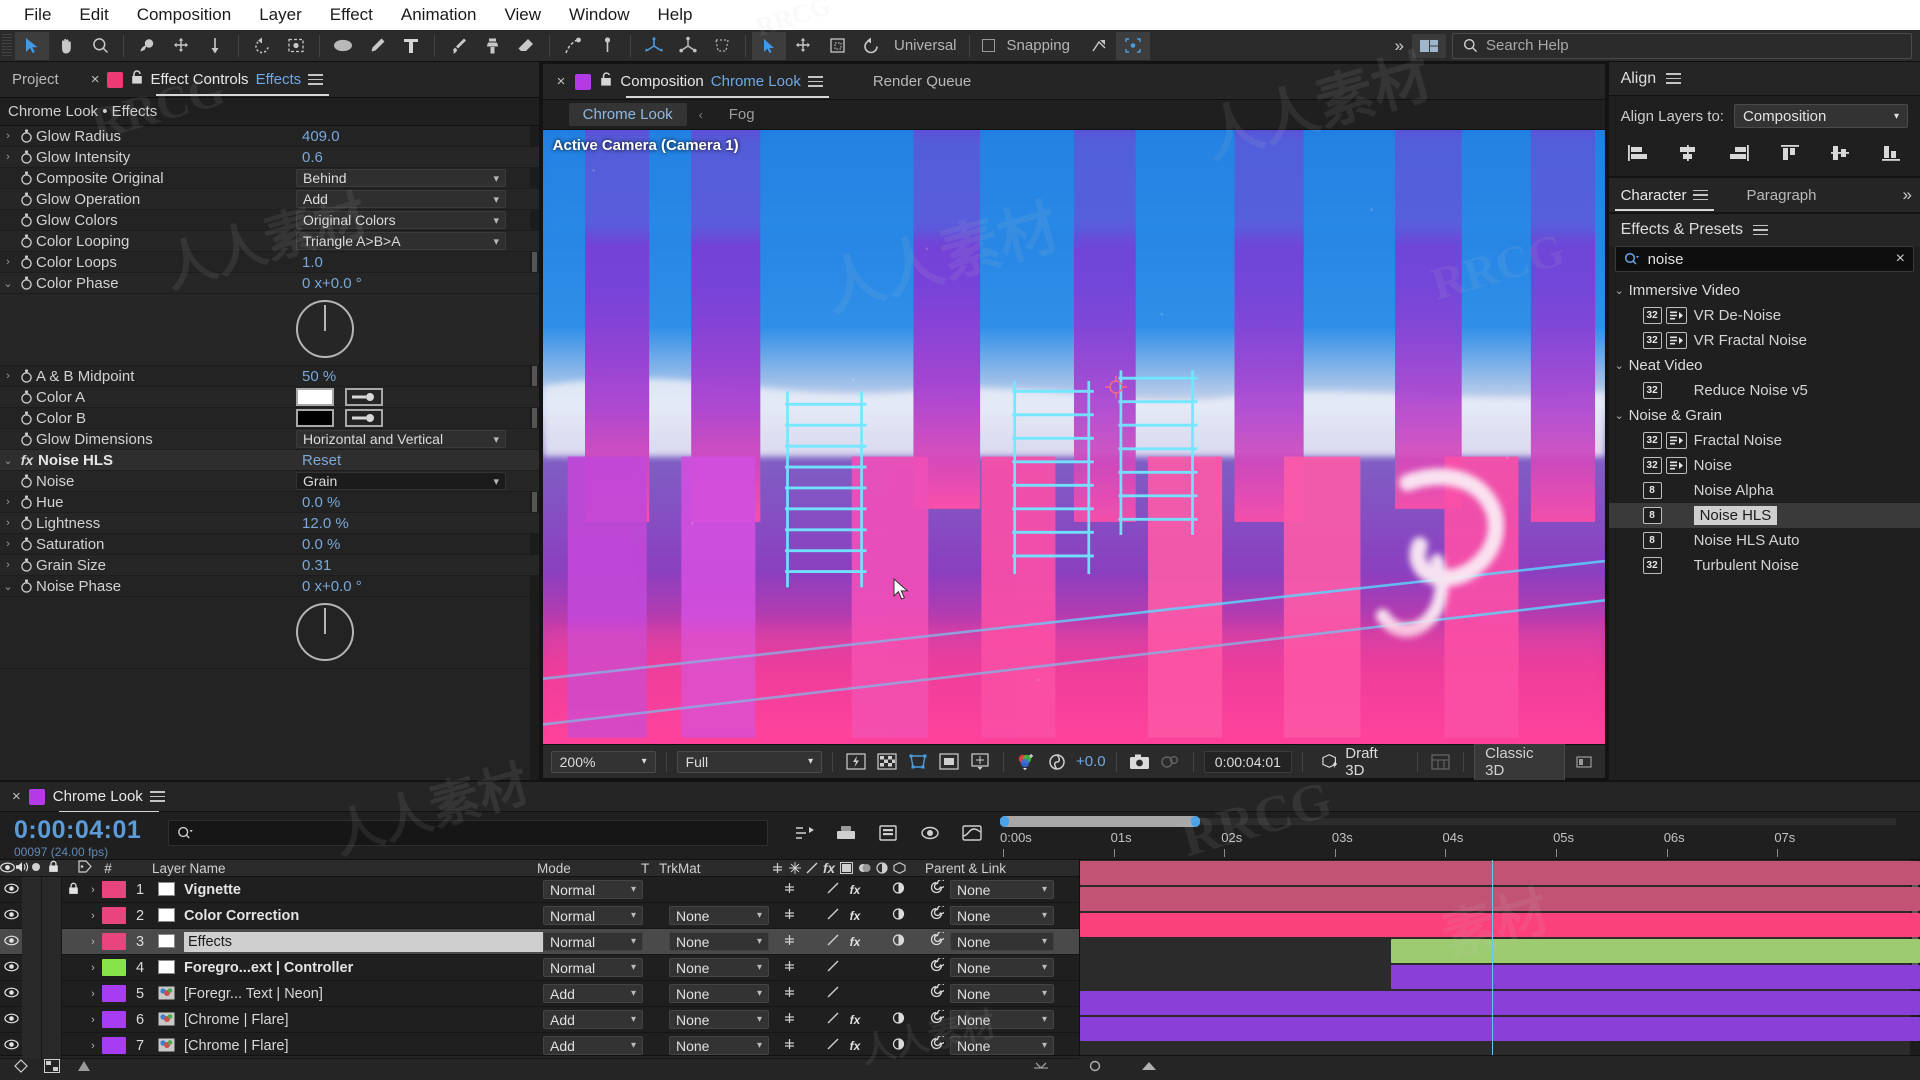 This screenshot has height=1080, width=1920. What do you see at coordinates (269, 460) in the screenshot?
I see `effect-property-row: ⌄ fx Noise HLS Reset` at bounding box center [269, 460].